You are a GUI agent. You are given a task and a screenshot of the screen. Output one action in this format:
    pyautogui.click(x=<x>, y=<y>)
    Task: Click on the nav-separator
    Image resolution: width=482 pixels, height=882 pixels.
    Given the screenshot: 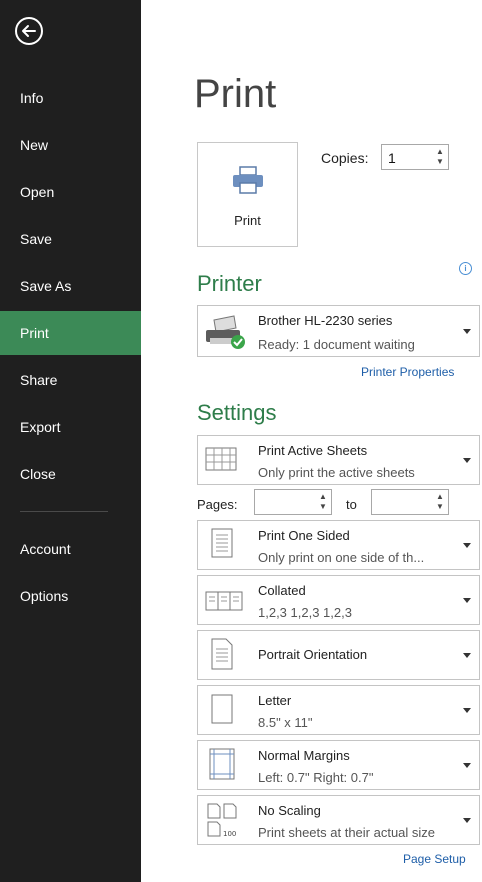 What is the action you would take?
    pyautogui.click(x=64, y=511)
    